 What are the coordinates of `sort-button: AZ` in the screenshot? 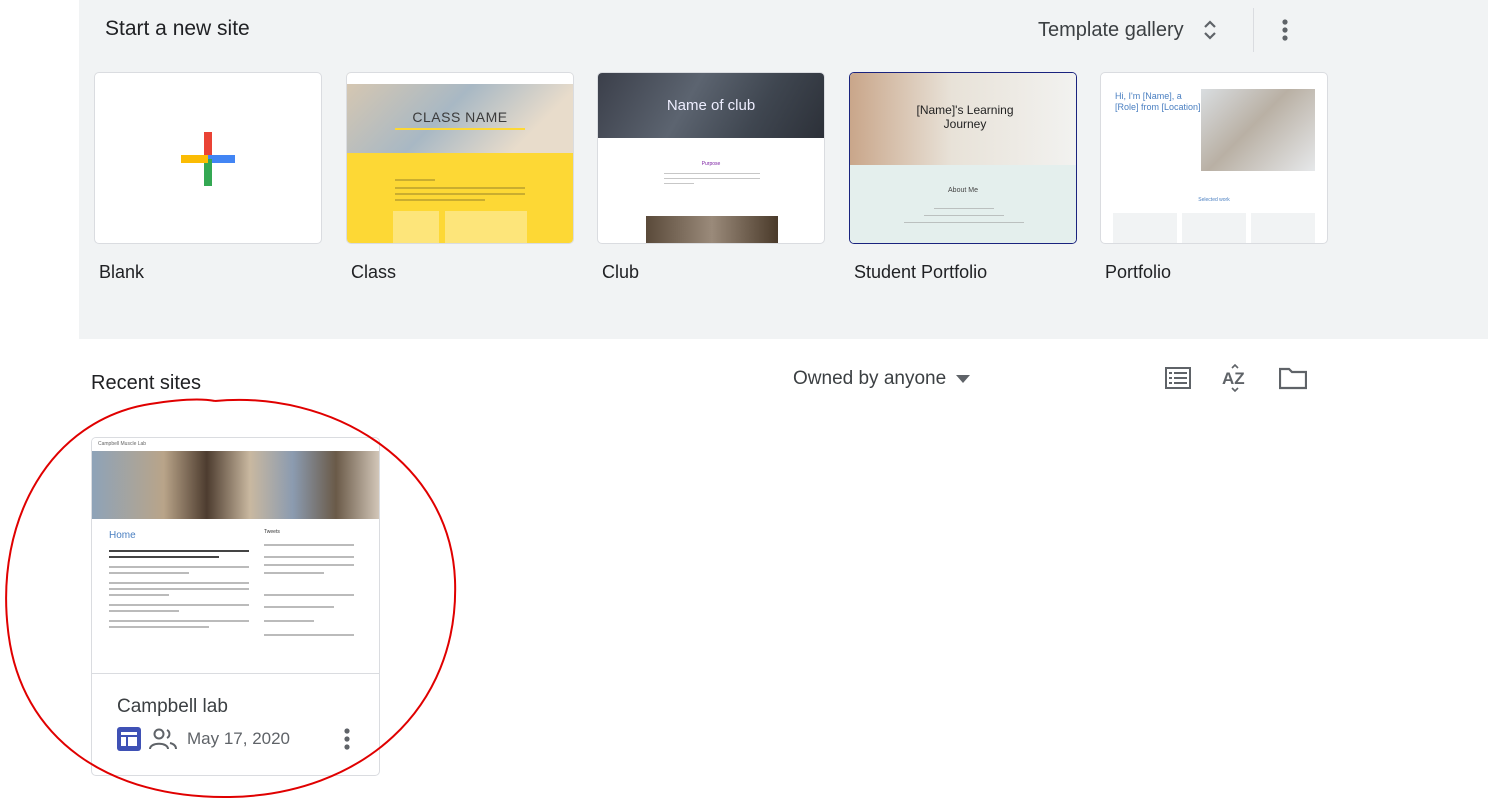 It's located at (1235, 378).